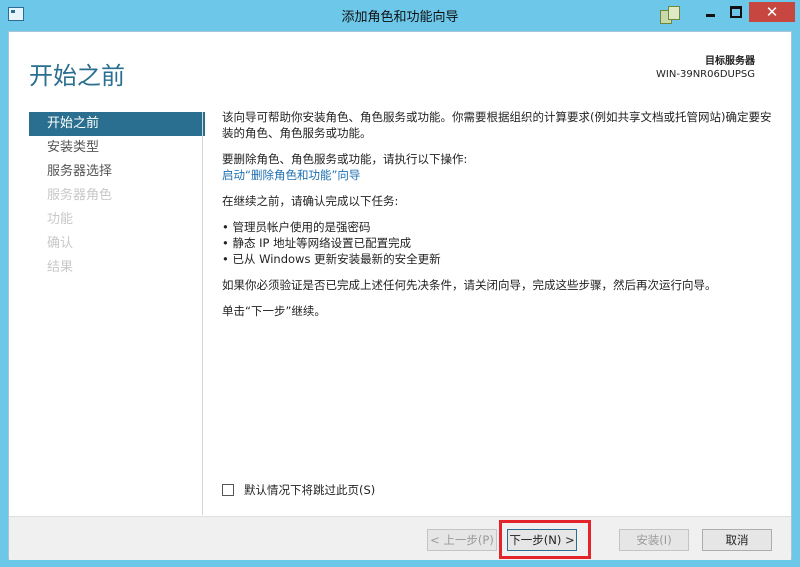 The height and width of the screenshot is (567, 800). I want to click on close-button: ✕, so click(772, 12).